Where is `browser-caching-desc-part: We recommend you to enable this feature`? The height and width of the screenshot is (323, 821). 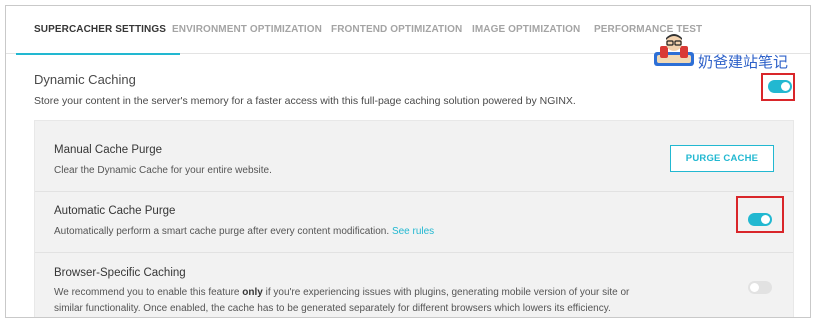
browser-caching-desc-part: We recommend you to enable this feature is located at coordinates (148, 292).